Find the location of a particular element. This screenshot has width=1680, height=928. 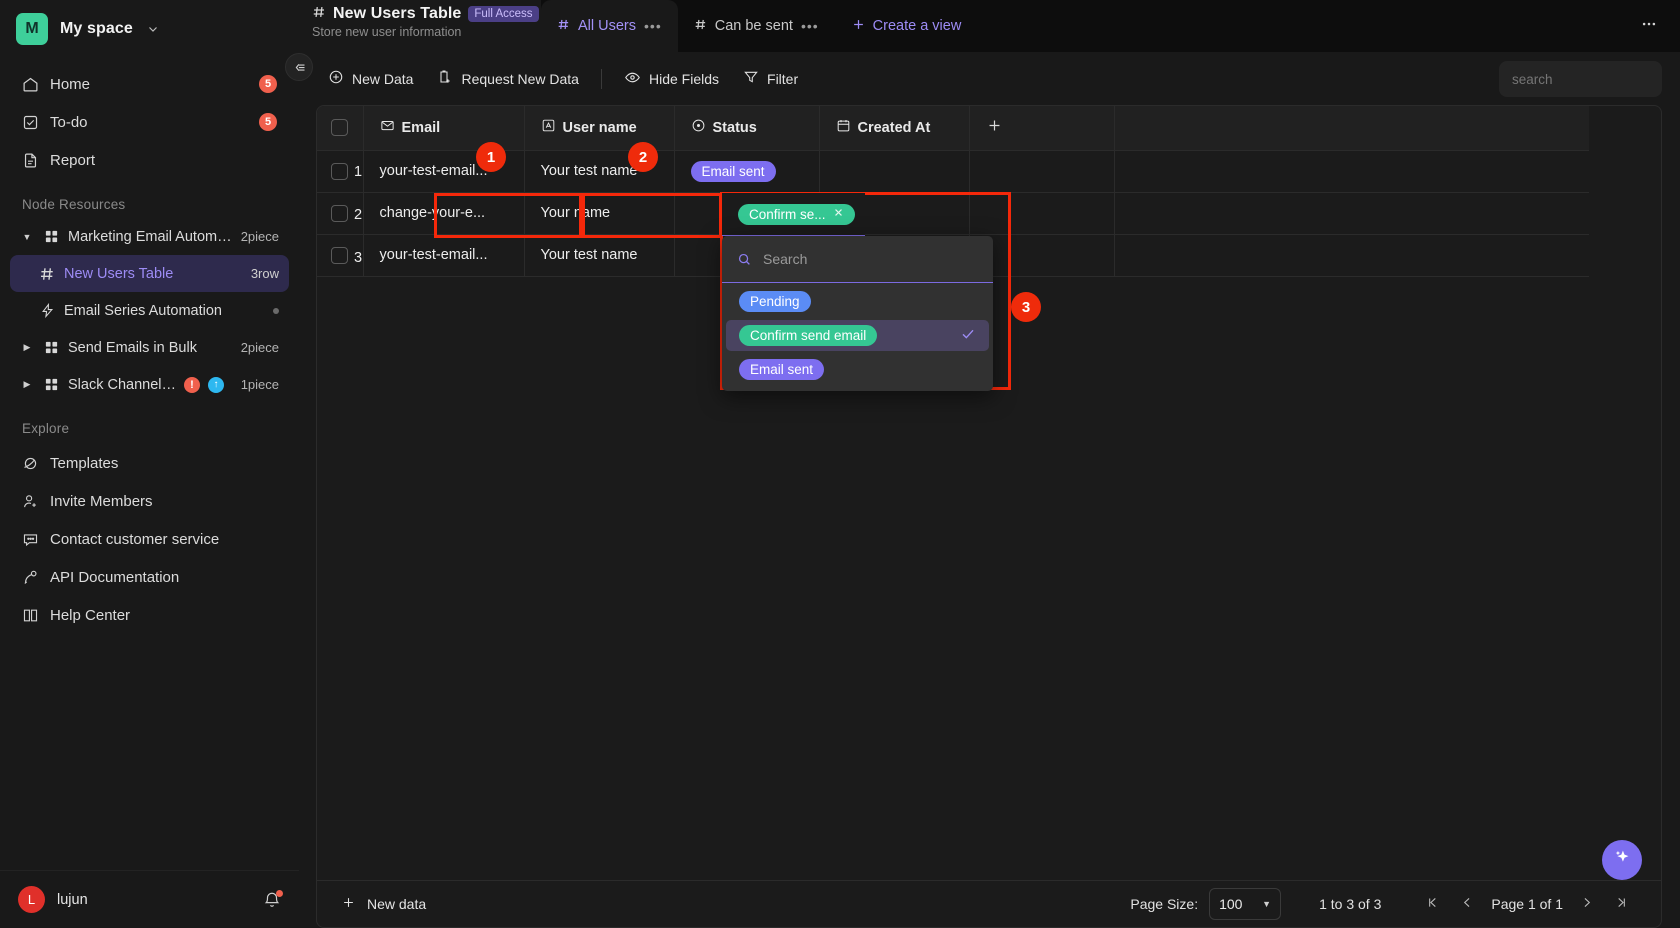

row-select-cell is located at coordinates (340, 213).